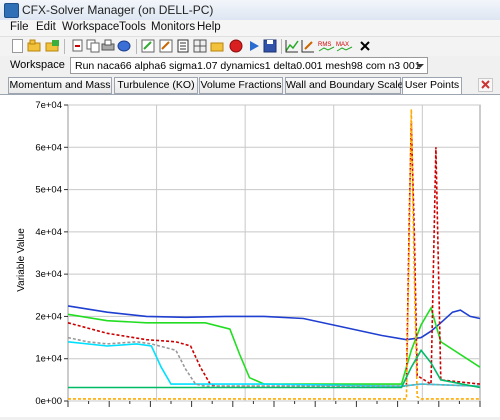 This screenshot has height=420, width=500. Describe the element at coordinates (292, 46) in the screenshot. I see `monitor-icon` at that location.